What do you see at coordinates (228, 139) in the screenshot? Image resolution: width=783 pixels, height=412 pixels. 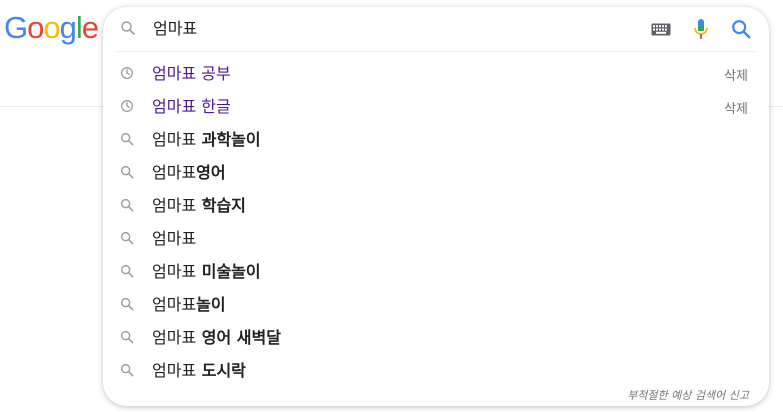 I see `suggestion-completion-part: 과학놀이` at bounding box center [228, 139].